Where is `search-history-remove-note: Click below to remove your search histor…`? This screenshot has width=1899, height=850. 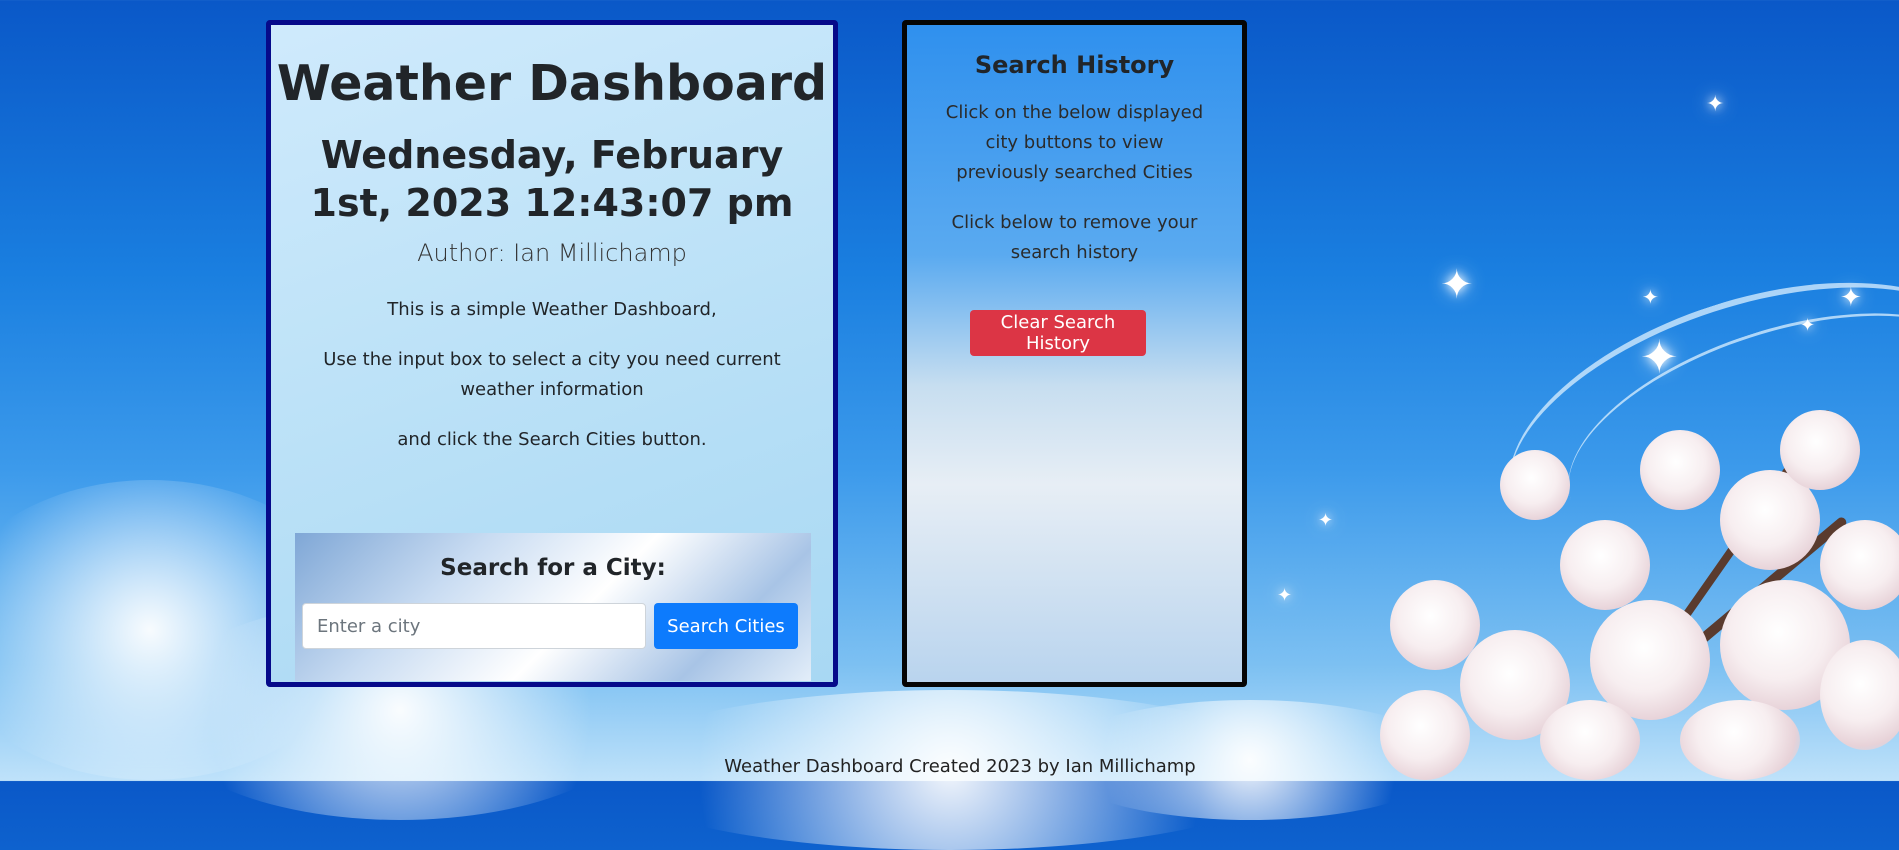 search-history-remove-note: Click below to remove your search histor… is located at coordinates (1074, 237).